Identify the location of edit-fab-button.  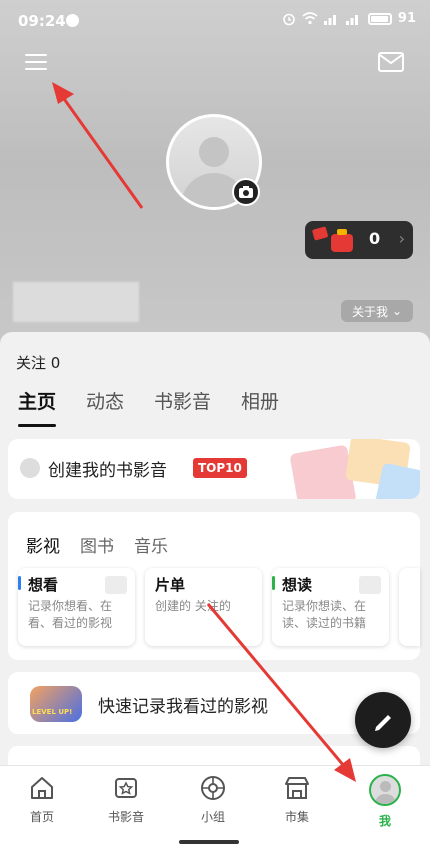
(383, 720).